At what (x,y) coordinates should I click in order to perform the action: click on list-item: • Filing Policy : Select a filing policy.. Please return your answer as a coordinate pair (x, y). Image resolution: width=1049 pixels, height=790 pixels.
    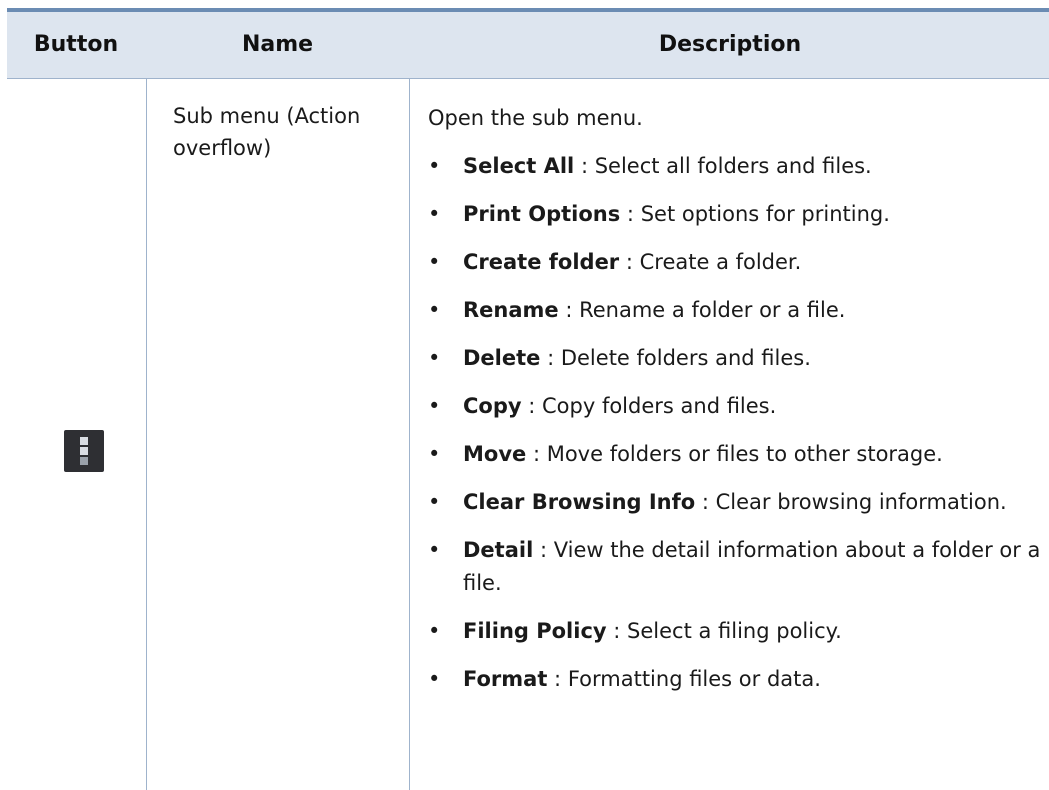
    Looking at the image, I should click on (735, 631).